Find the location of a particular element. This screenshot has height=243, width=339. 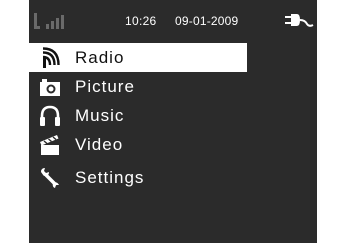

headphones-icon is located at coordinates (50, 115).